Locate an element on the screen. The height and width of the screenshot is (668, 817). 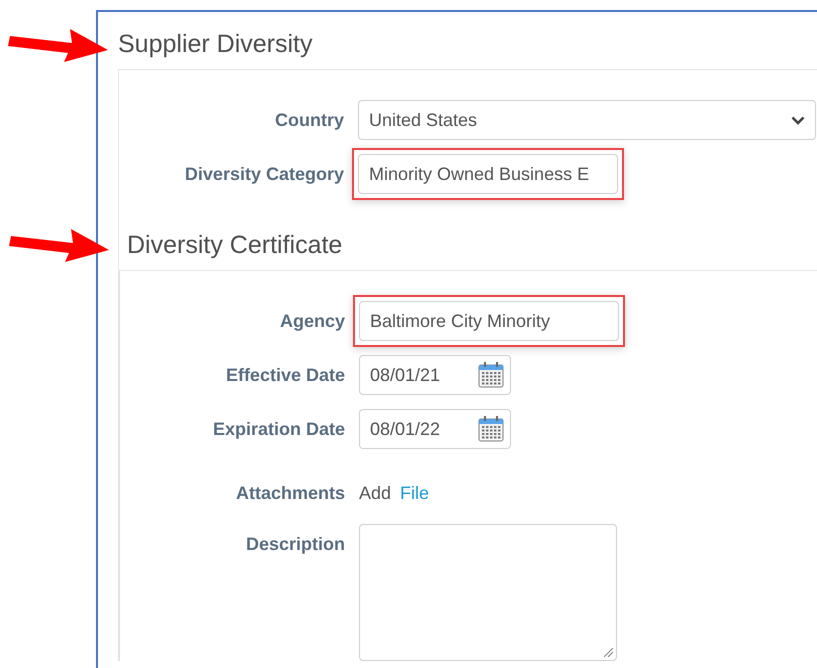
resize-grip-icon is located at coordinates (608, 652).